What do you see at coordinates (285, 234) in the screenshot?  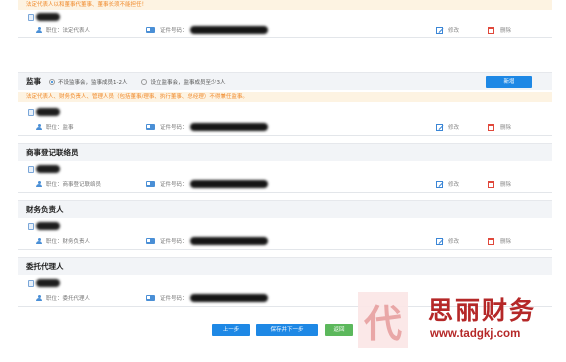 I see `finance-row: 职位： 财务负责人 证件号码： 修改 删除` at bounding box center [285, 234].